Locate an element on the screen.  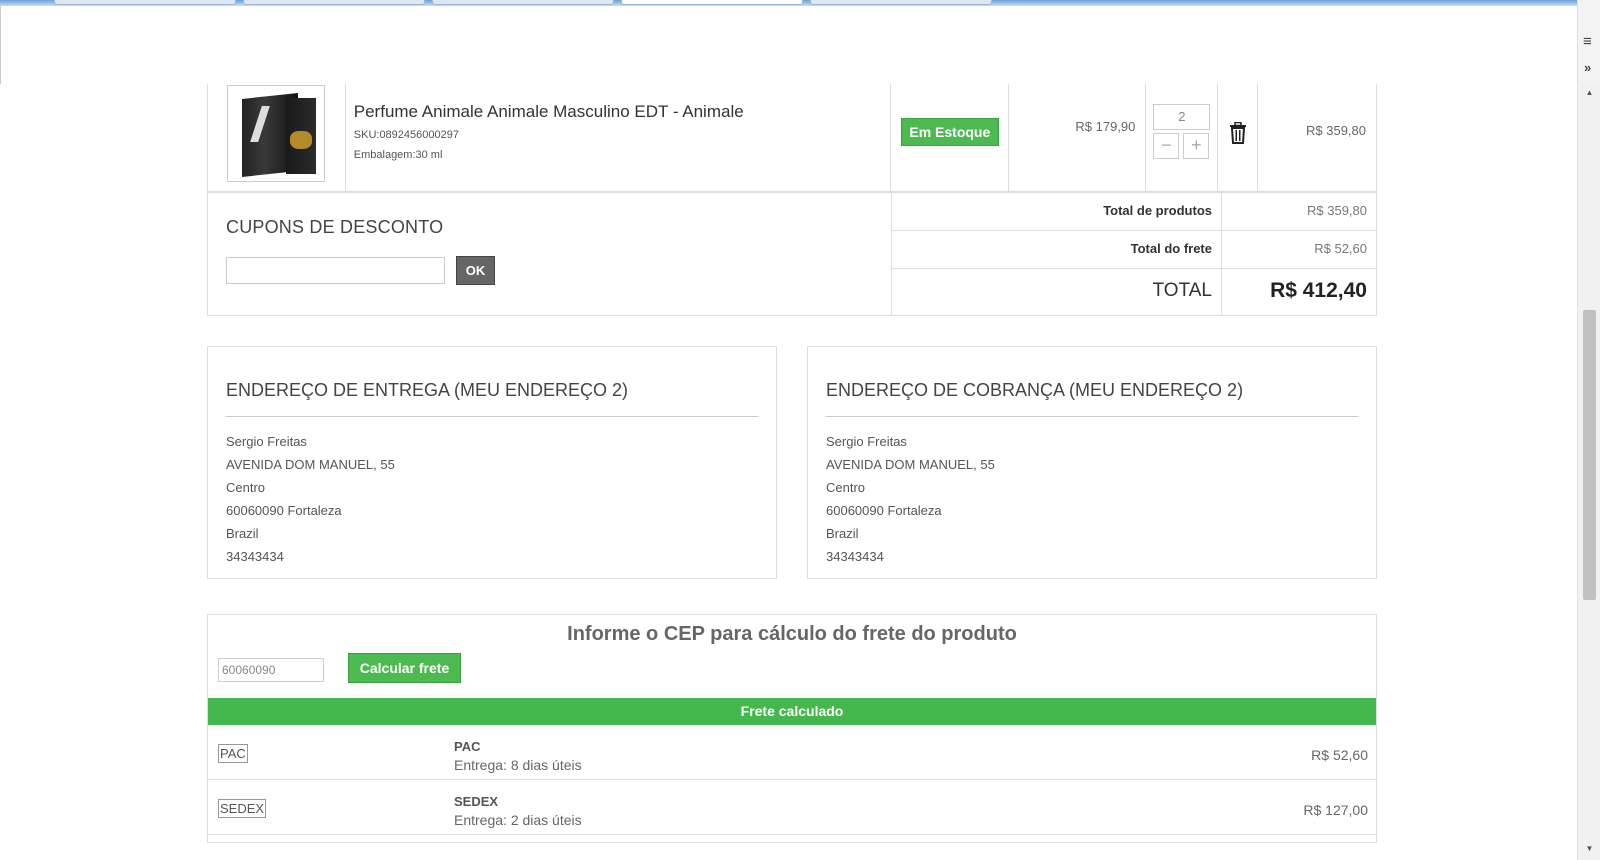
browser-side-controls: ≡ » is located at coordinates (1588, 42).